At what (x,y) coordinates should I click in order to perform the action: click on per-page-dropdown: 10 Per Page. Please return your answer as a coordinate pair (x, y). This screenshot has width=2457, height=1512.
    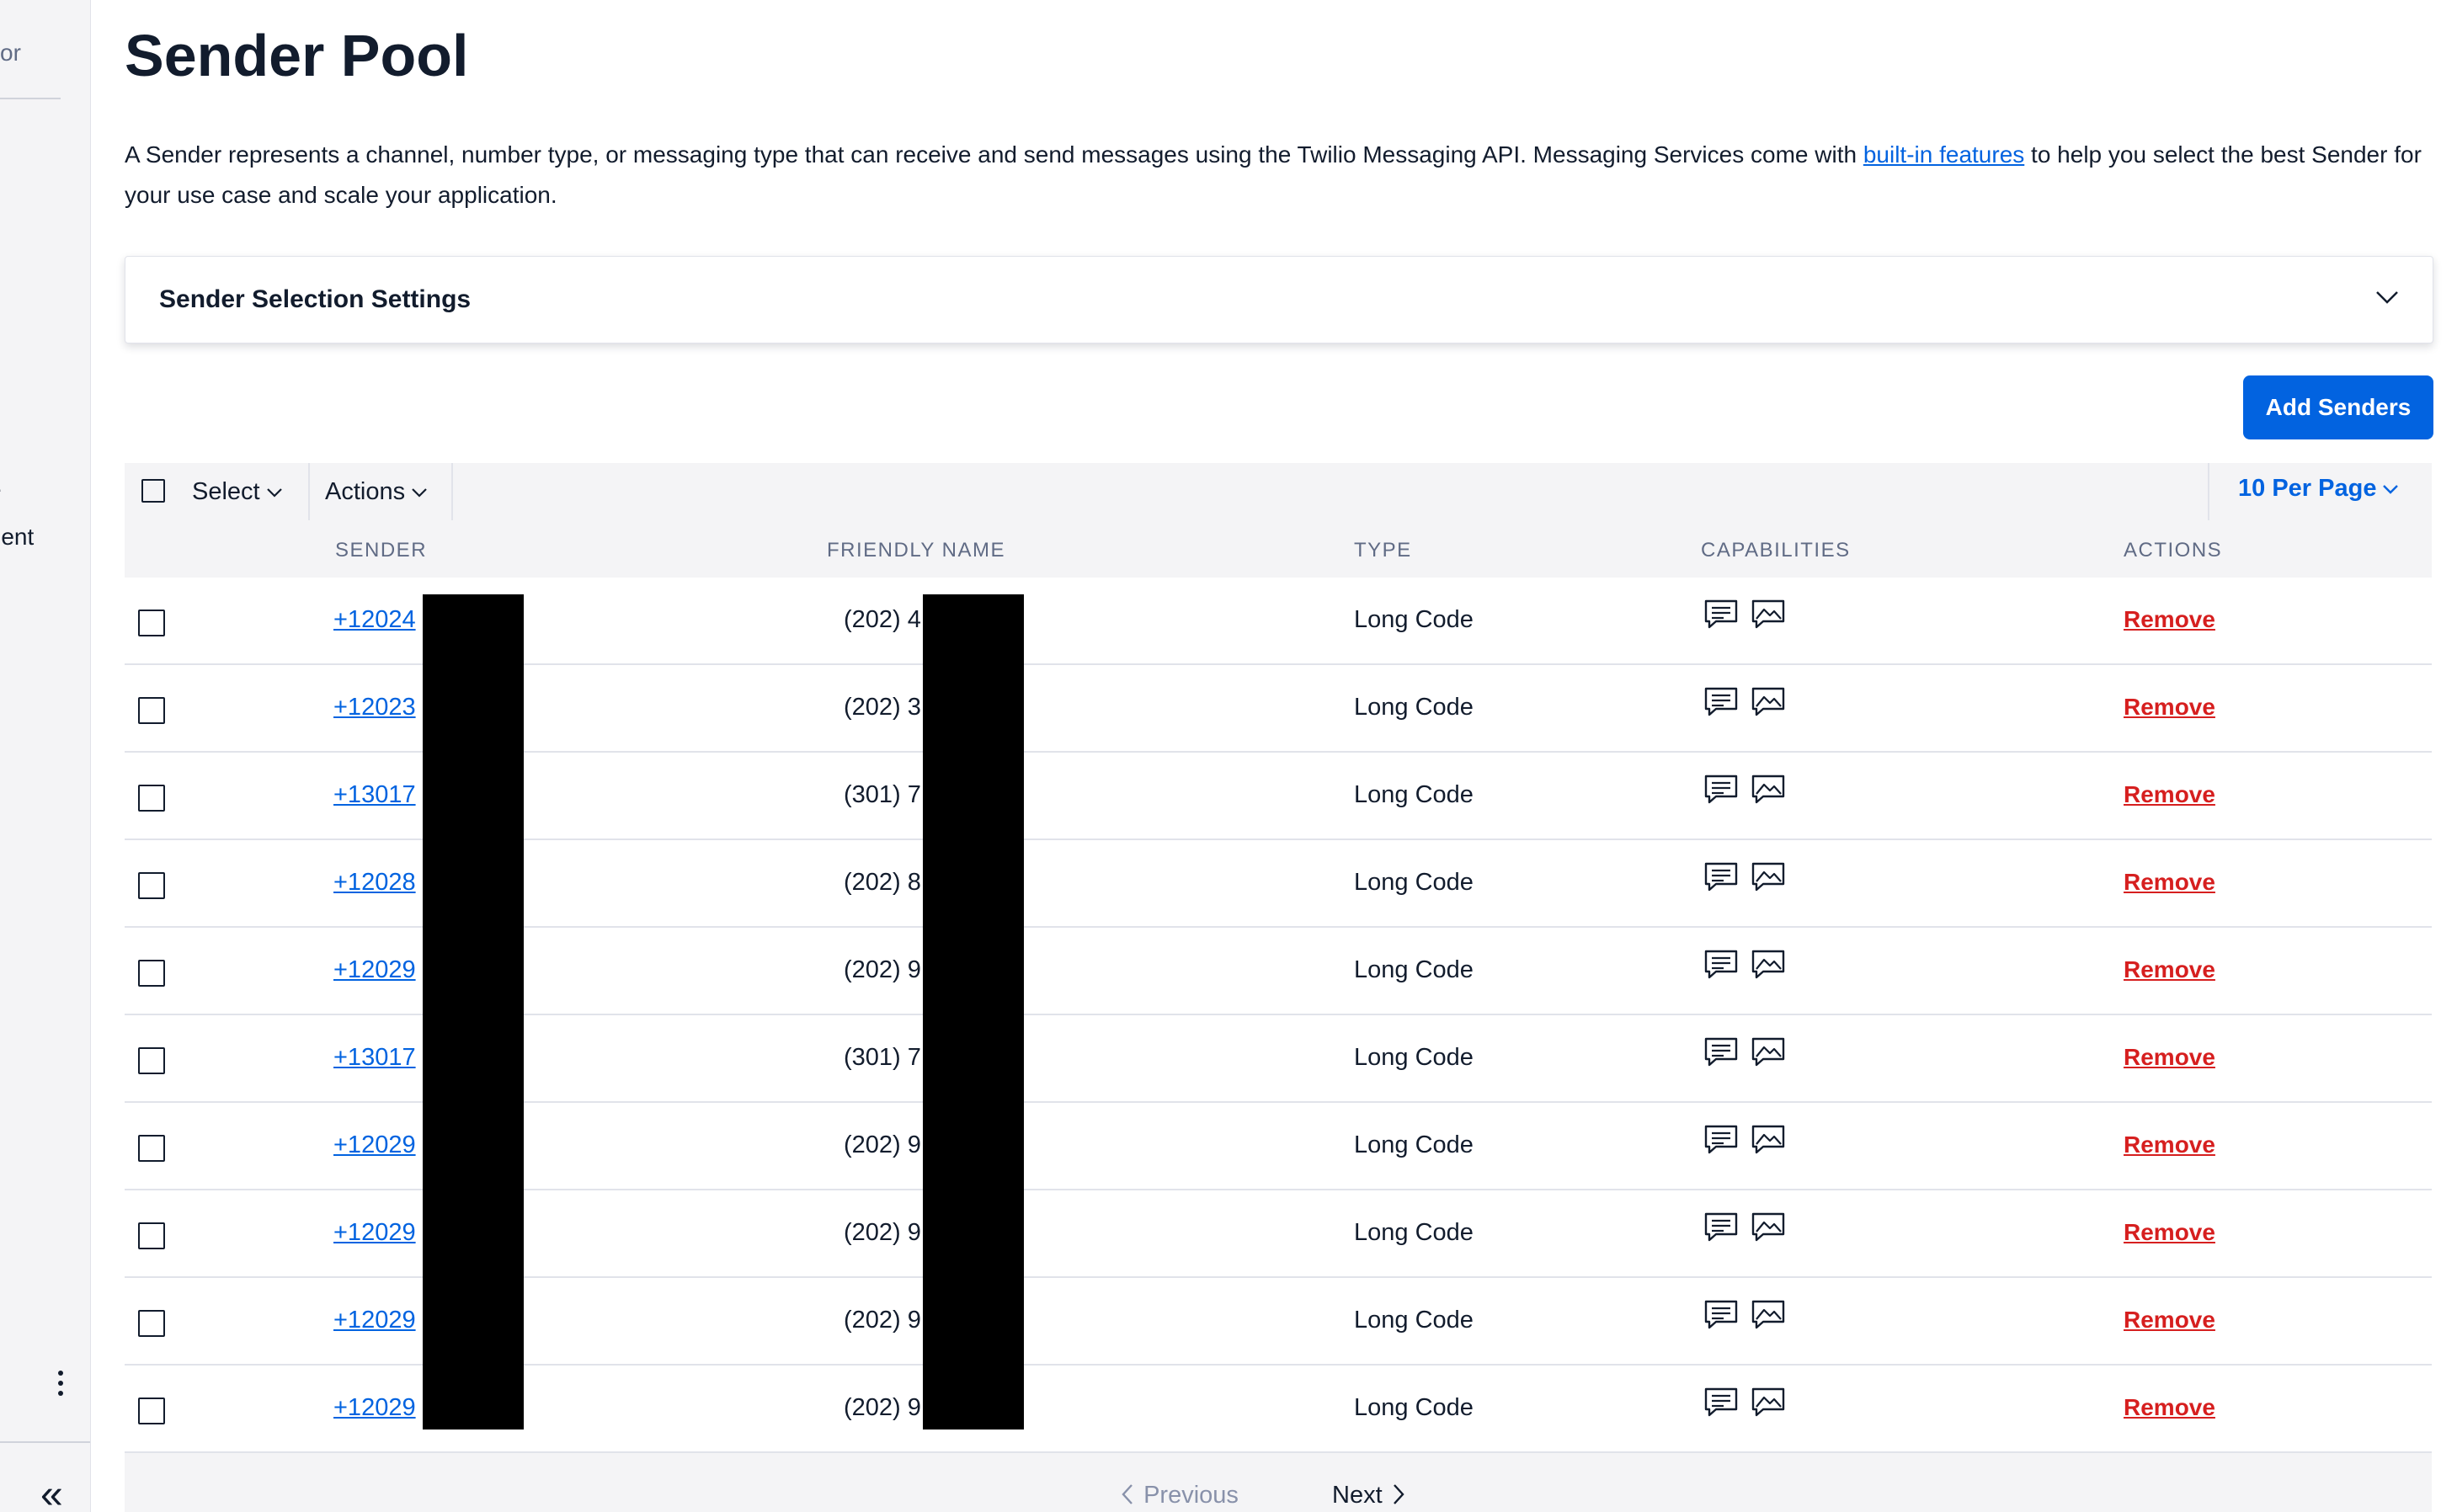
    Looking at the image, I should click on (2320, 492).